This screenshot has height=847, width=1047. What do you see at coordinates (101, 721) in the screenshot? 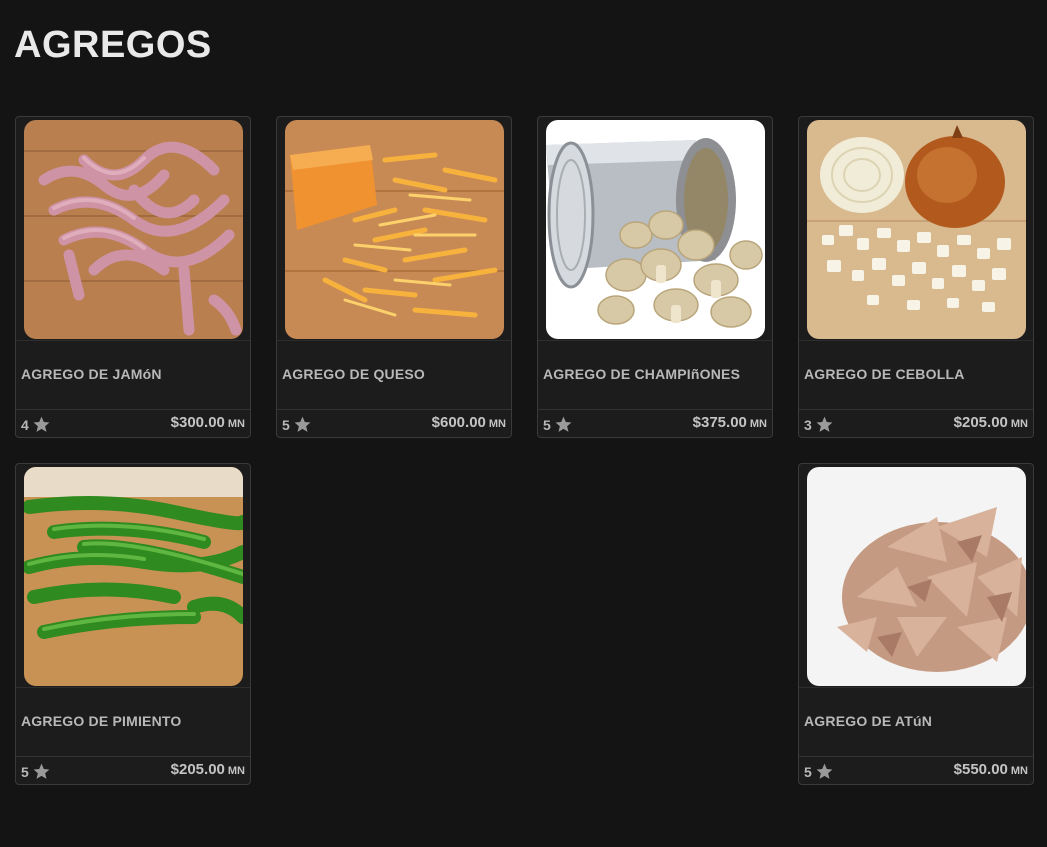
I see `product-name: AGREGO DE PIMIENTO` at bounding box center [101, 721].